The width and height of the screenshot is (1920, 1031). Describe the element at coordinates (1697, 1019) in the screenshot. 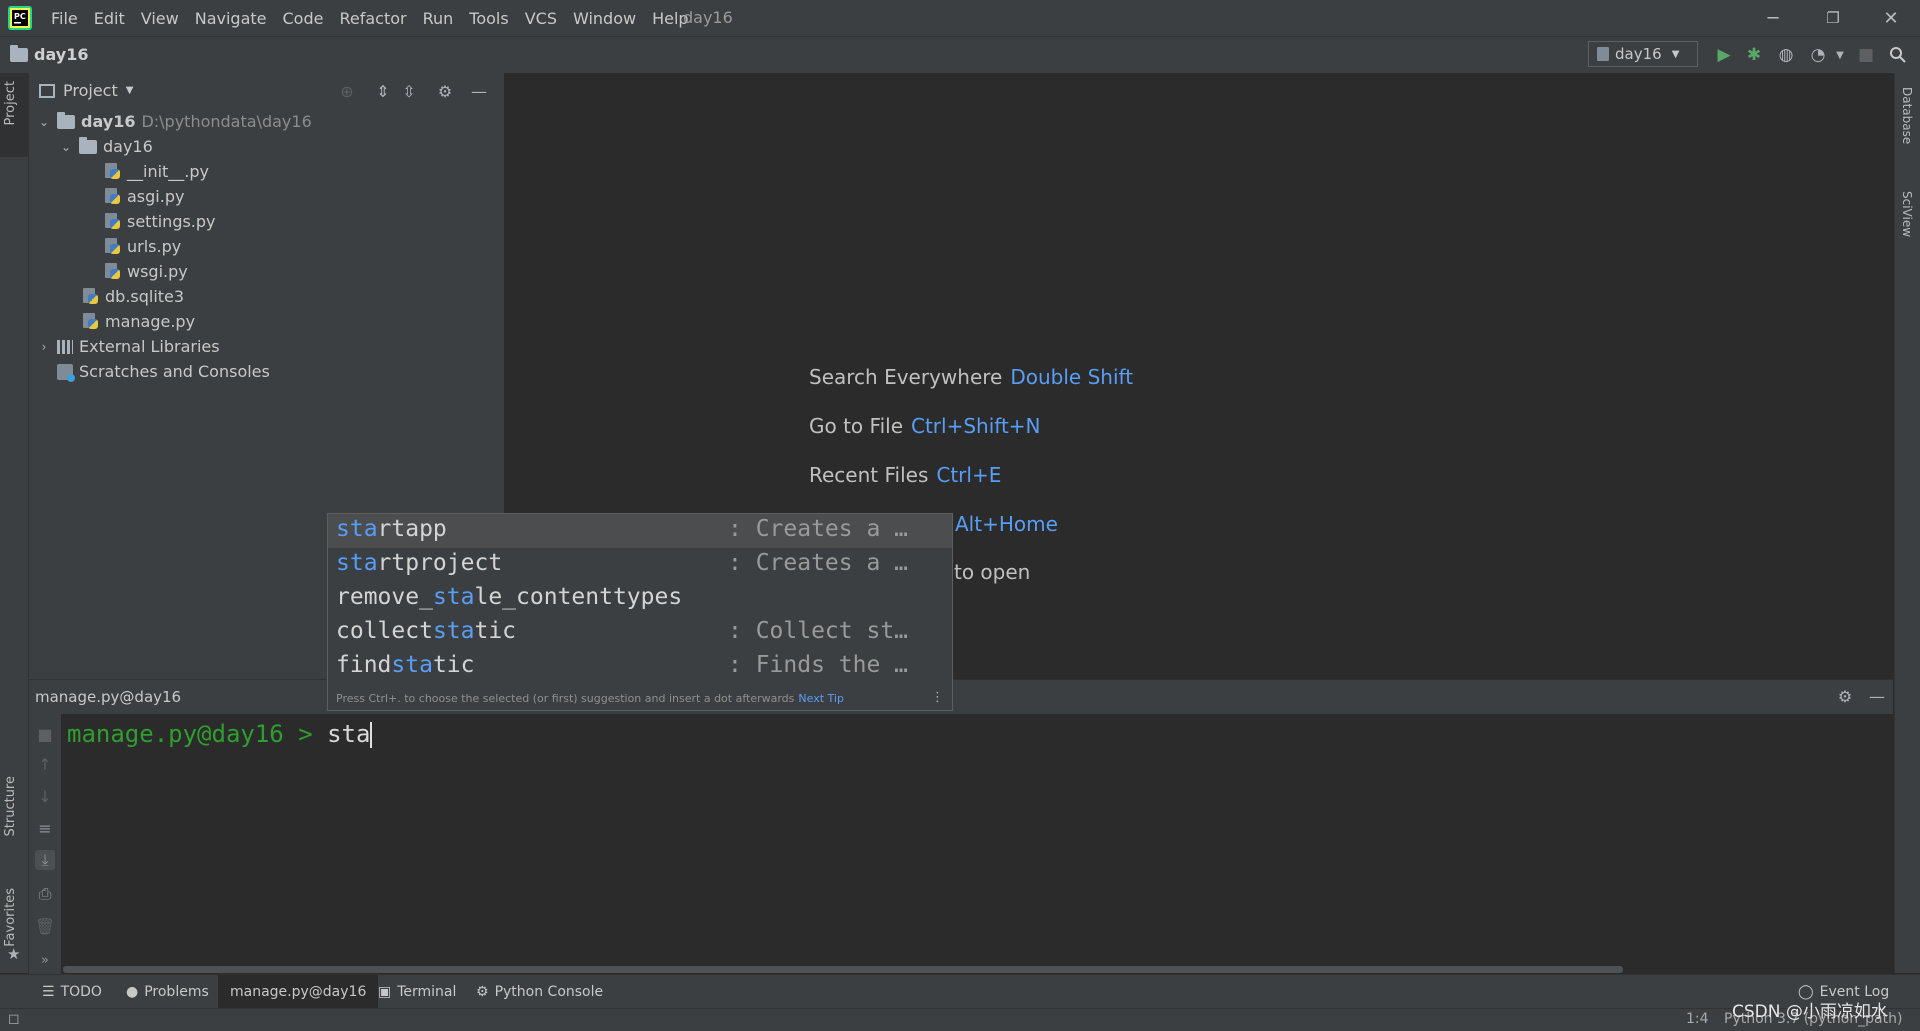

I see `caret-position: 1:4` at that location.